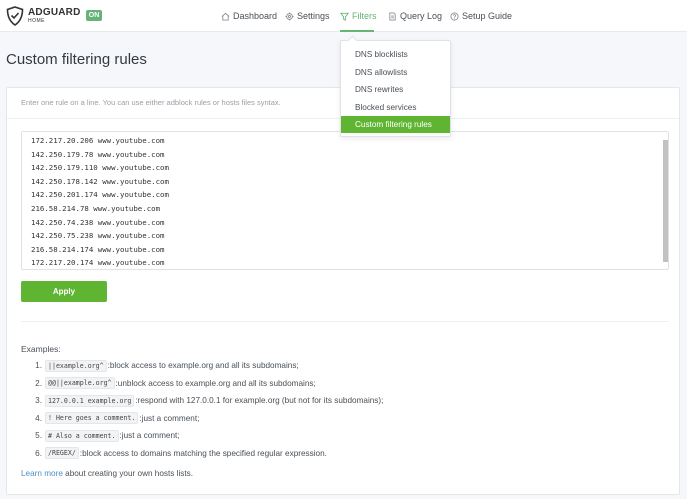 The width and height of the screenshot is (687, 499). I want to click on nav-active-underline, so click(357, 31).